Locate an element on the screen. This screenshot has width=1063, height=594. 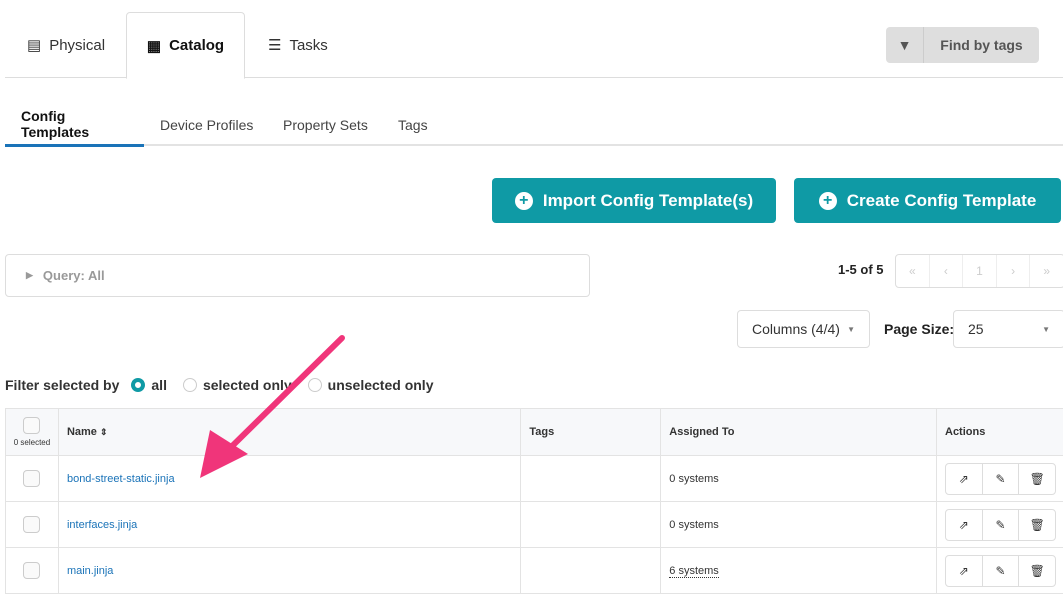
radio-all is located at coordinates (138, 385).